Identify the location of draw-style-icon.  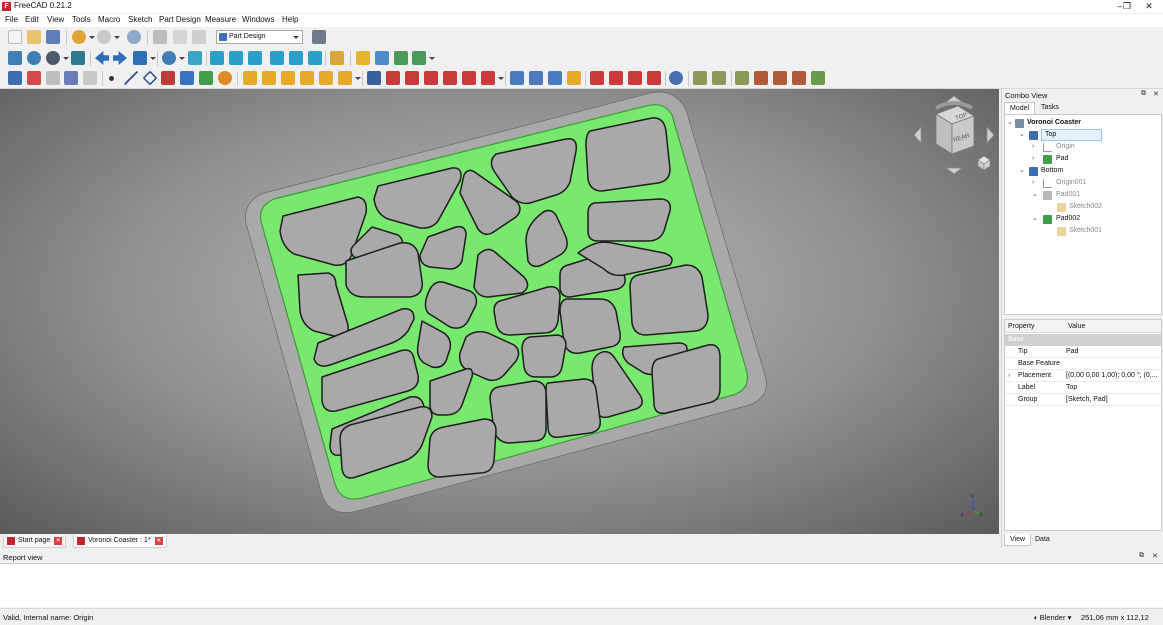
(53, 58).